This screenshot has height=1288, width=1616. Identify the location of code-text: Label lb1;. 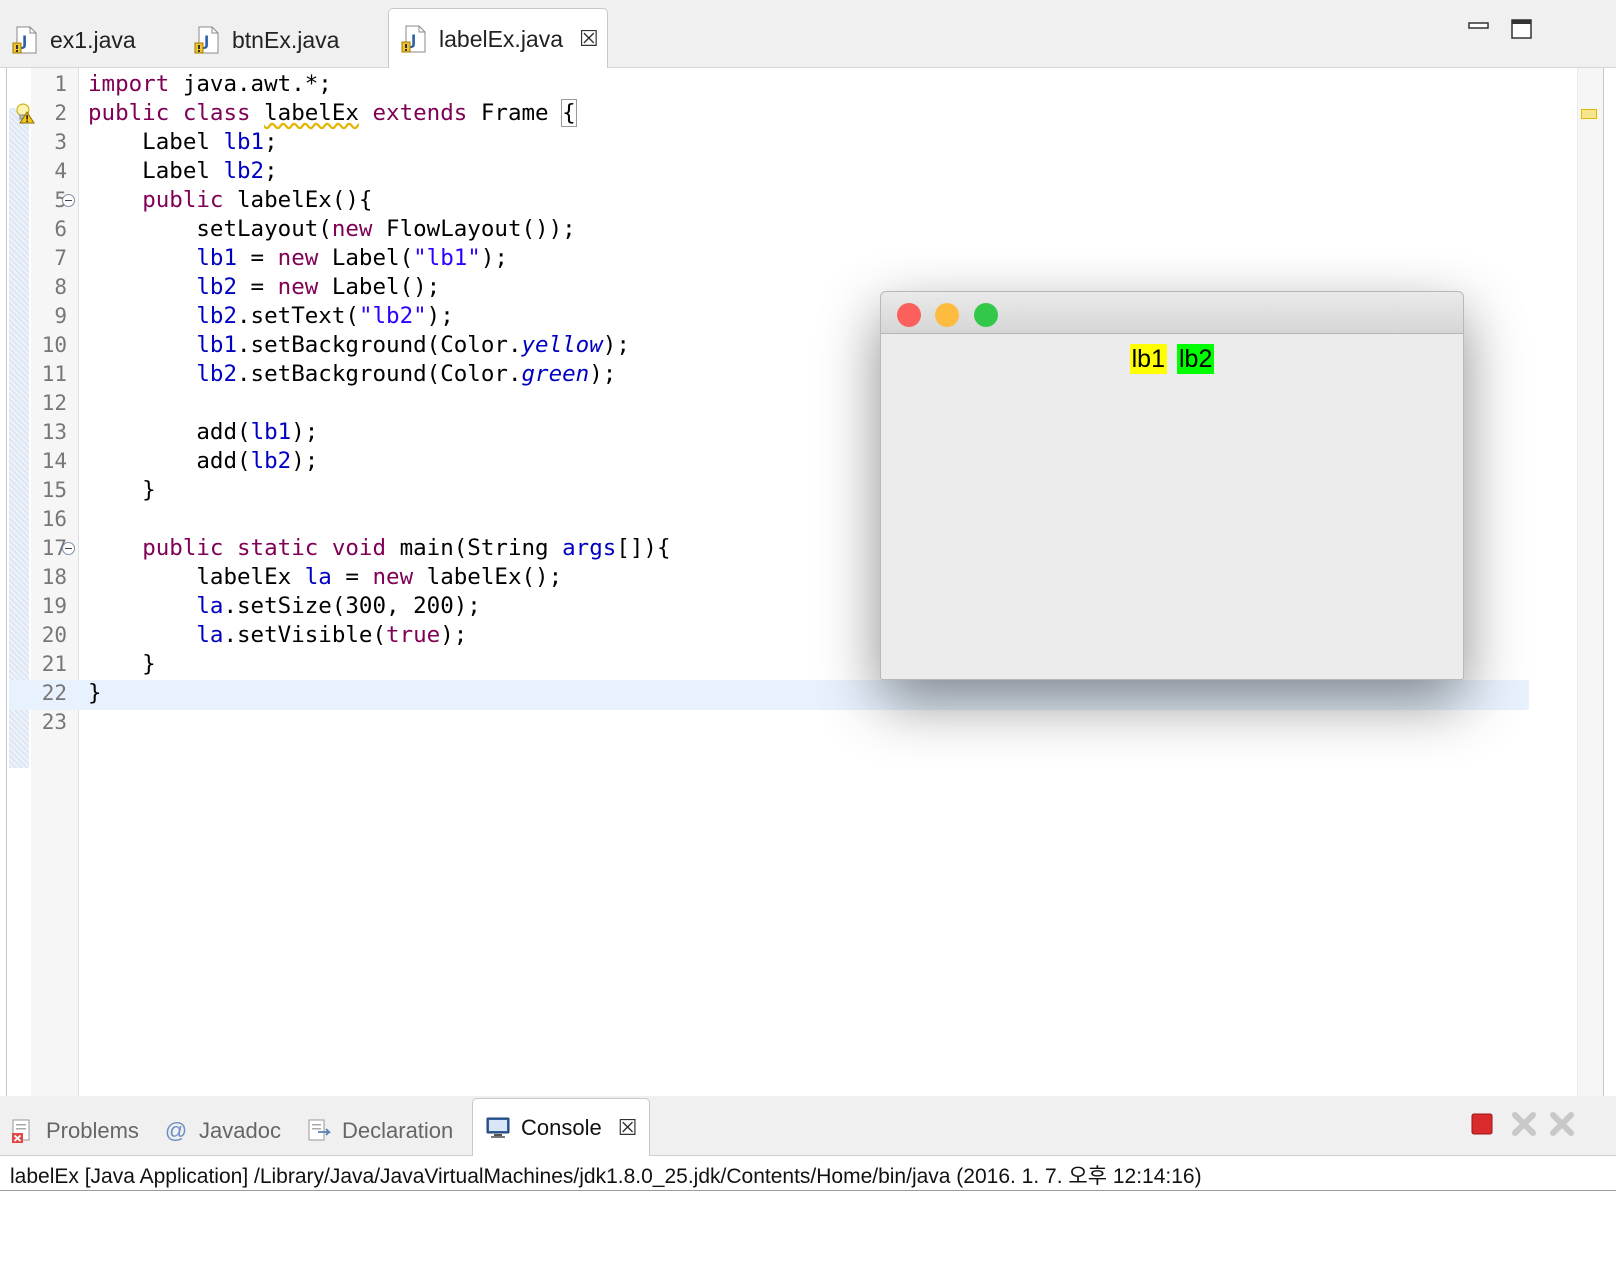
(183, 142).